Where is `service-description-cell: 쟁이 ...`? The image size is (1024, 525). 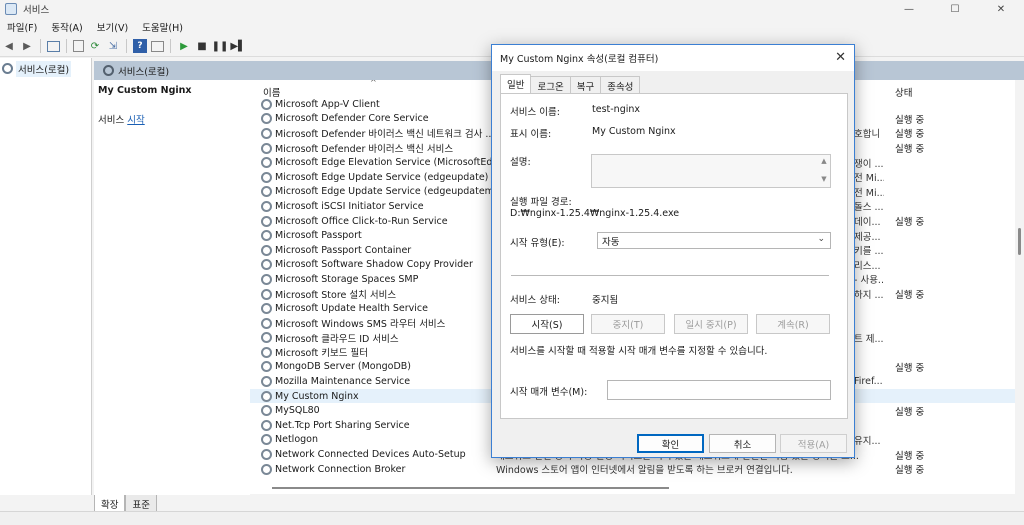
service-description-cell: 쟁이 ... is located at coordinates (869, 164).